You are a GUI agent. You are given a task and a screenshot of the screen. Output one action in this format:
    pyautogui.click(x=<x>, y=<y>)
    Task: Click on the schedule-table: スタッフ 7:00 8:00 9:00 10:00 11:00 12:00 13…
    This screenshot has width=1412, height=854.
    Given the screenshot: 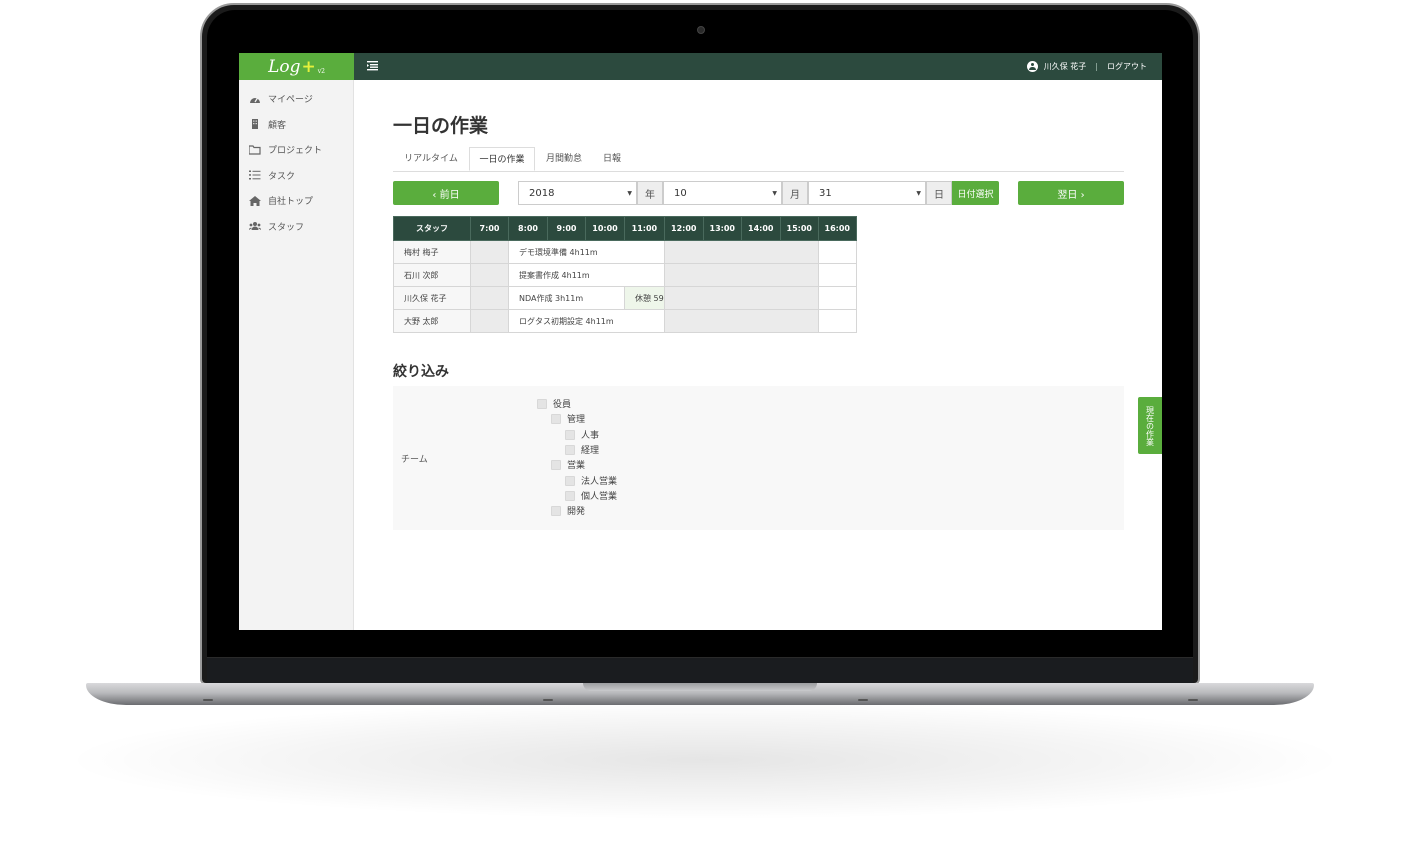 What is the action you would take?
    pyautogui.click(x=625, y=274)
    